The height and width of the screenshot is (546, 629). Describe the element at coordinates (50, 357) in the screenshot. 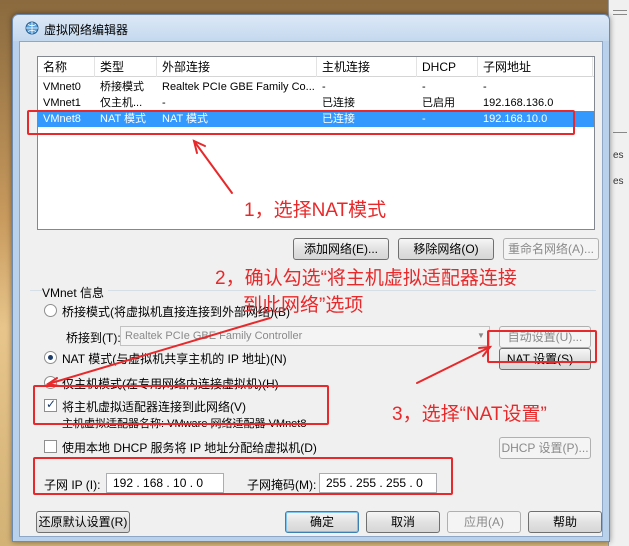

I see `nat-mode-radio` at that location.